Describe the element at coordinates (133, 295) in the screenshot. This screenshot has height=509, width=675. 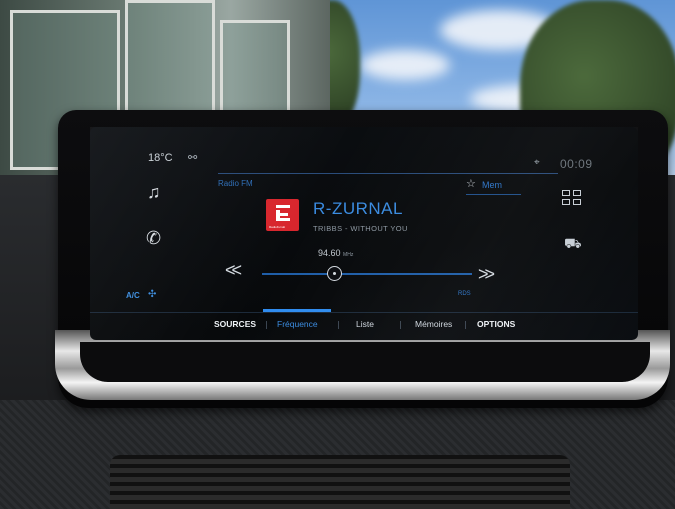
I see `ac-button: A/C` at that location.